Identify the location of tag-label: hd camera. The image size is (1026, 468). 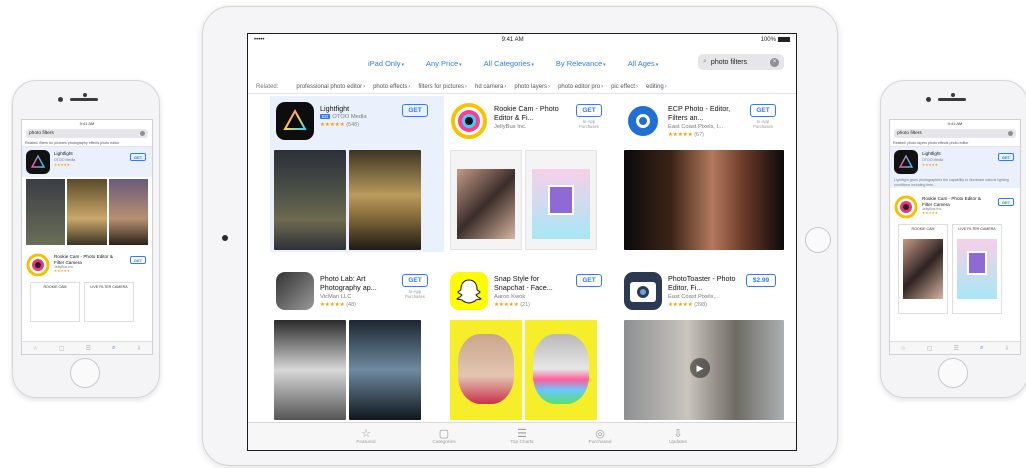
(489, 86).